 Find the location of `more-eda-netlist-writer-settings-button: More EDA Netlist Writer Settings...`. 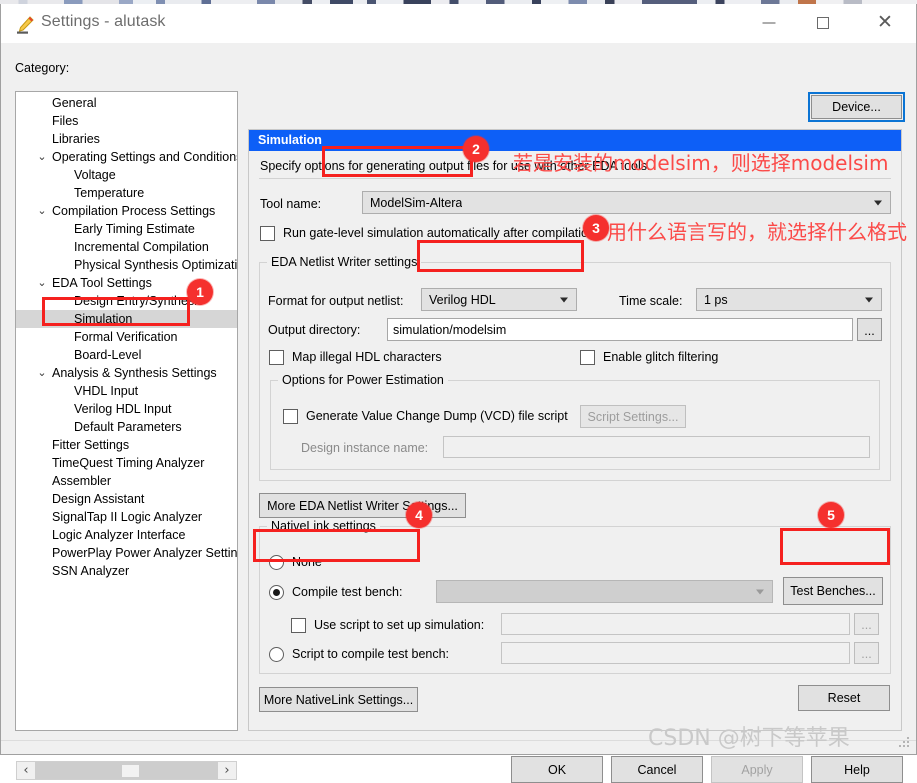

more-eda-netlist-writer-settings-button: More EDA Netlist Writer Settings... is located at coordinates (362, 505).